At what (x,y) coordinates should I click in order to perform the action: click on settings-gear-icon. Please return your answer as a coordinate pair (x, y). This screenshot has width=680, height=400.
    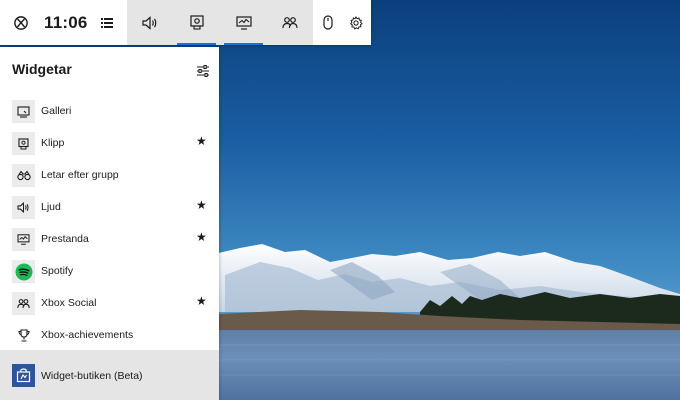
    Looking at the image, I should click on (356, 22).